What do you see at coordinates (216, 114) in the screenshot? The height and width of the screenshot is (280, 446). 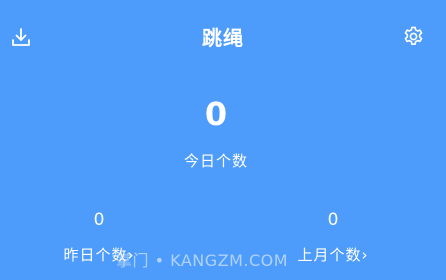 I see `today-count: 0` at bounding box center [216, 114].